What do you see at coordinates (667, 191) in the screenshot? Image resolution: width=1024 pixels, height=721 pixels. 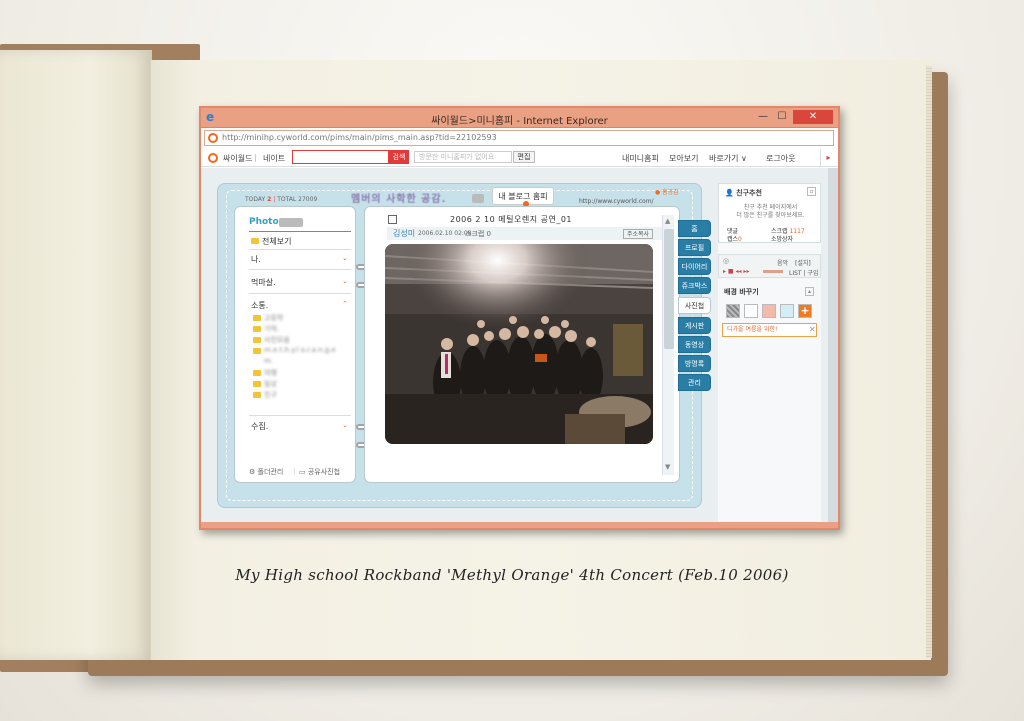 I see `home-link: ● 홈공감` at bounding box center [667, 191].